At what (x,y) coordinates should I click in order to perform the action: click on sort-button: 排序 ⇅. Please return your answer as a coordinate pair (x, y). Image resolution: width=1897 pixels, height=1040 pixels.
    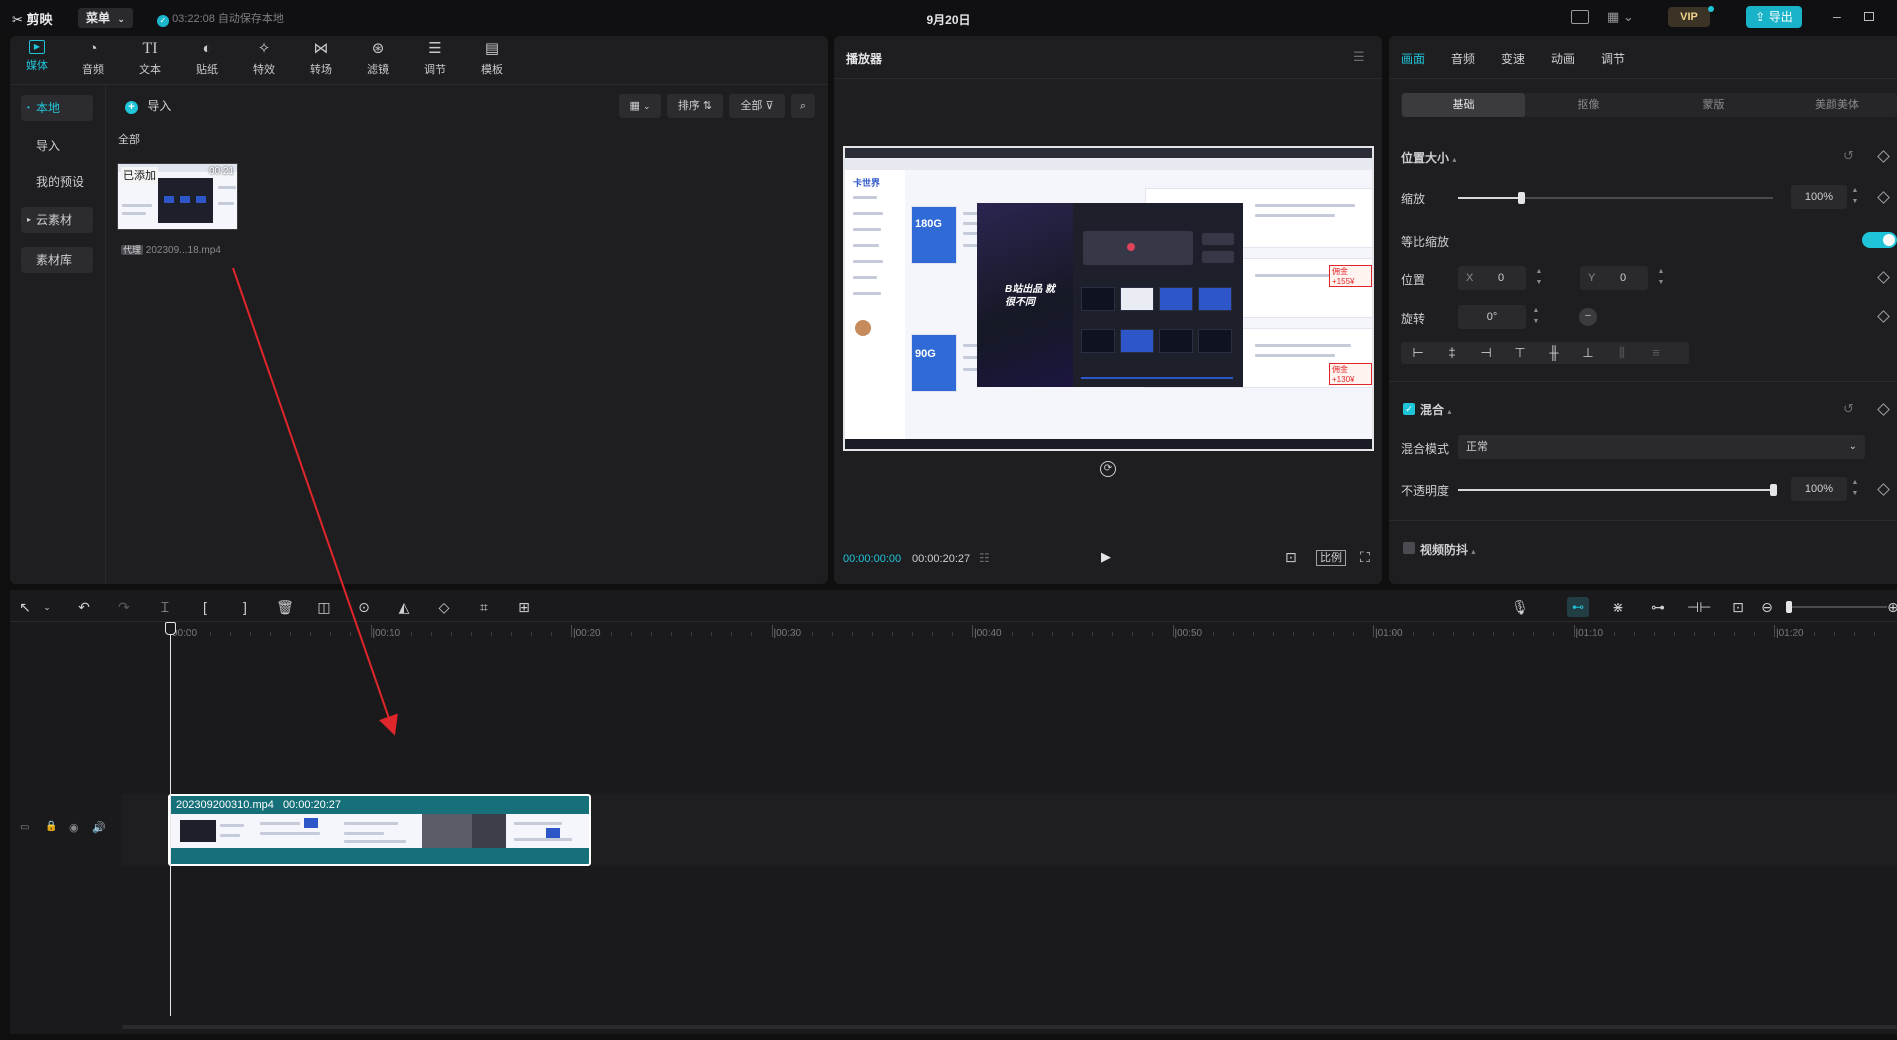
    Looking at the image, I should click on (695, 106).